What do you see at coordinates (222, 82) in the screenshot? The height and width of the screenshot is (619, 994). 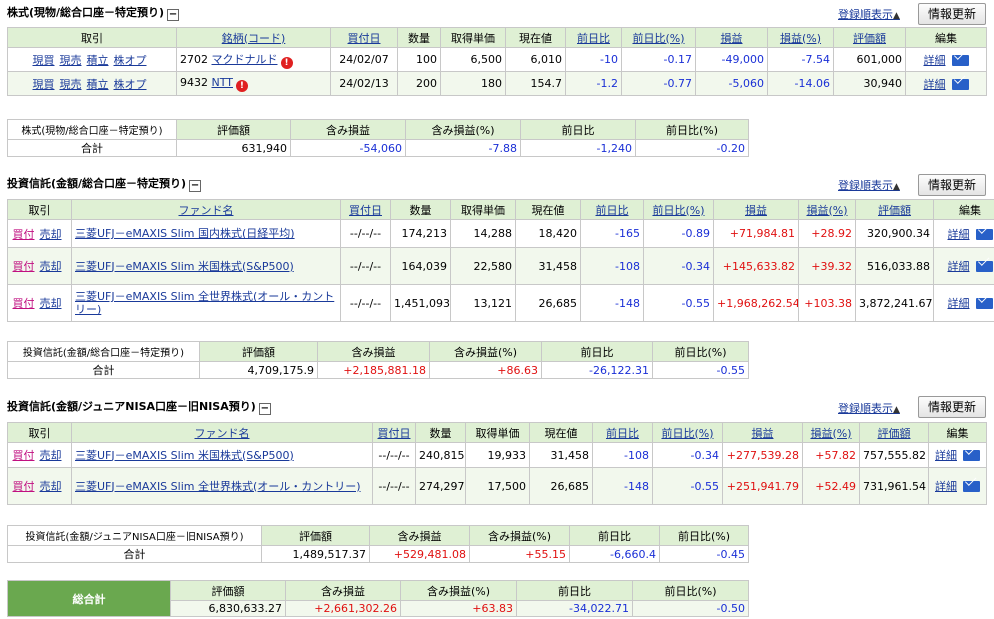 I see `security-link: NTT` at bounding box center [222, 82].